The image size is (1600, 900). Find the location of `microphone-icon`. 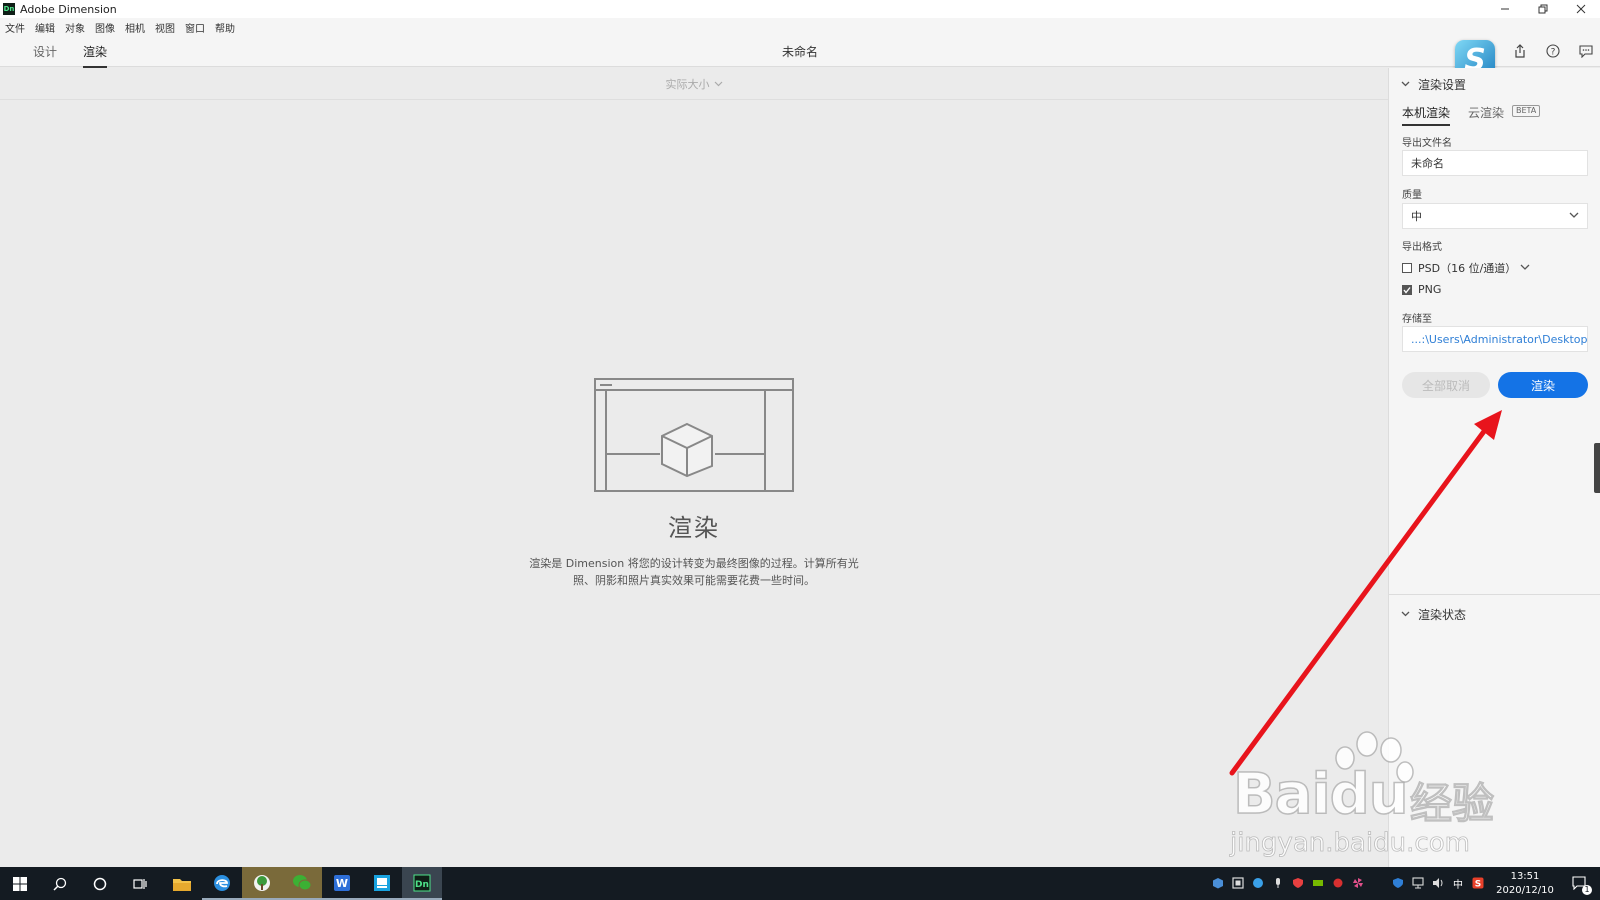

microphone-icon is located at coordinates (1278, 883).